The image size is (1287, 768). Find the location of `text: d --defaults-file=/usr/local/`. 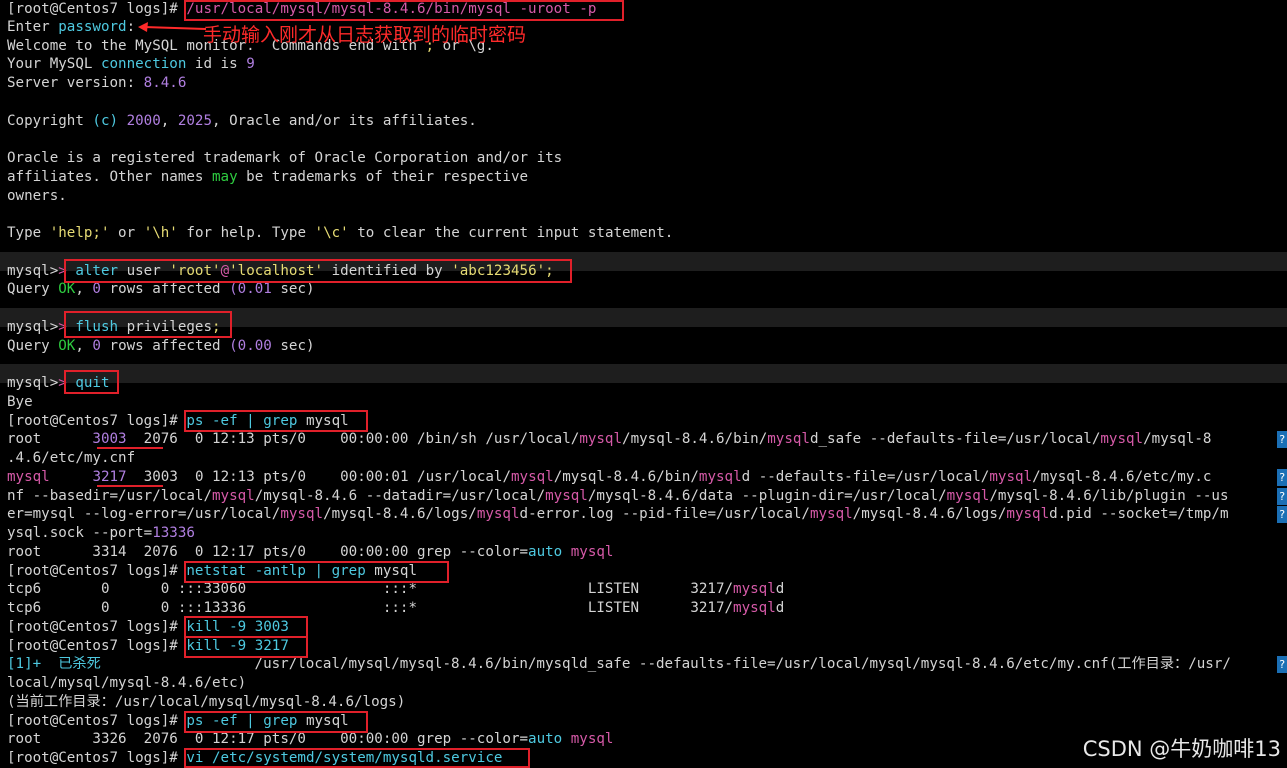

text: d --defaults-file=/usr/local/ is located at coordinates (865, 477).